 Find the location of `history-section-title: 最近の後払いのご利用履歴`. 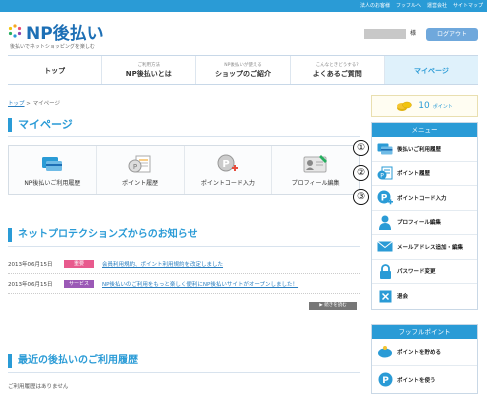

history-section-title: 最近の後払いのご利用履歴 is located at coordinates (73, 361).